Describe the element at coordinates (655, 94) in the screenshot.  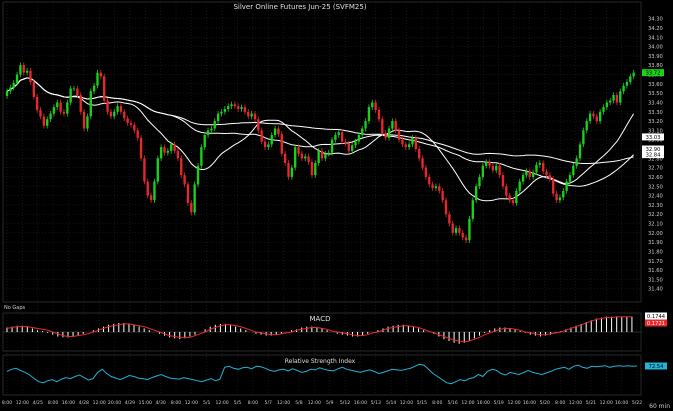
I see `y-tick-label: 33.50` at that location.